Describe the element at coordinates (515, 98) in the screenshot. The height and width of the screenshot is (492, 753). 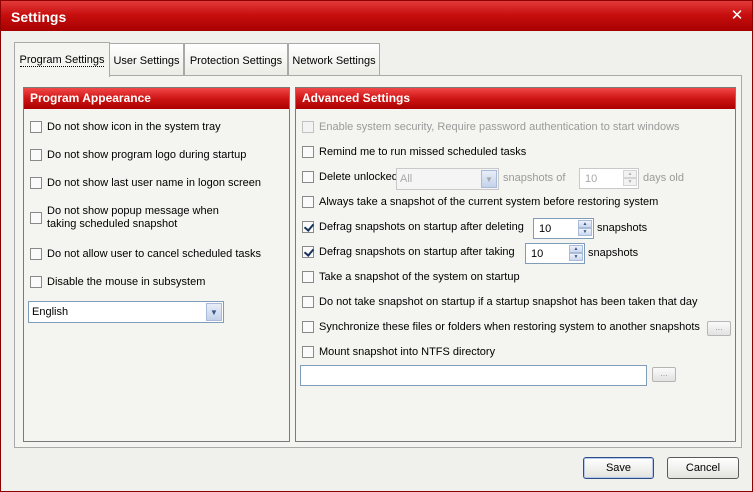
I see `group-header: Advanced Settings` at that location.